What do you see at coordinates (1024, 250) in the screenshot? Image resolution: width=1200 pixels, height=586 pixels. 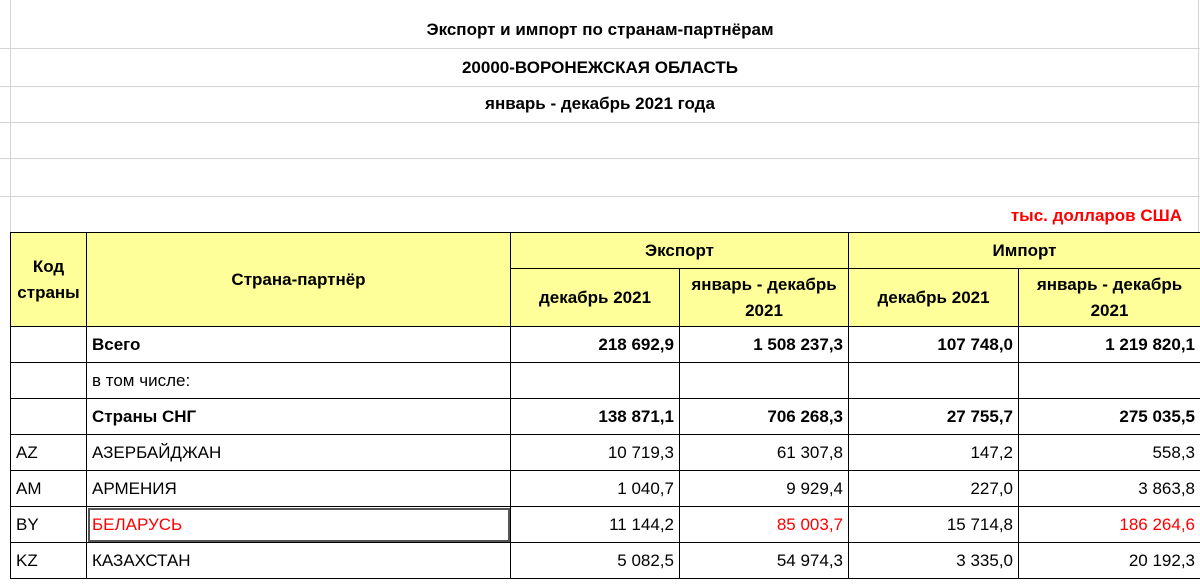 I see `header-import: Импорт` at bounding box center [1024, 250].